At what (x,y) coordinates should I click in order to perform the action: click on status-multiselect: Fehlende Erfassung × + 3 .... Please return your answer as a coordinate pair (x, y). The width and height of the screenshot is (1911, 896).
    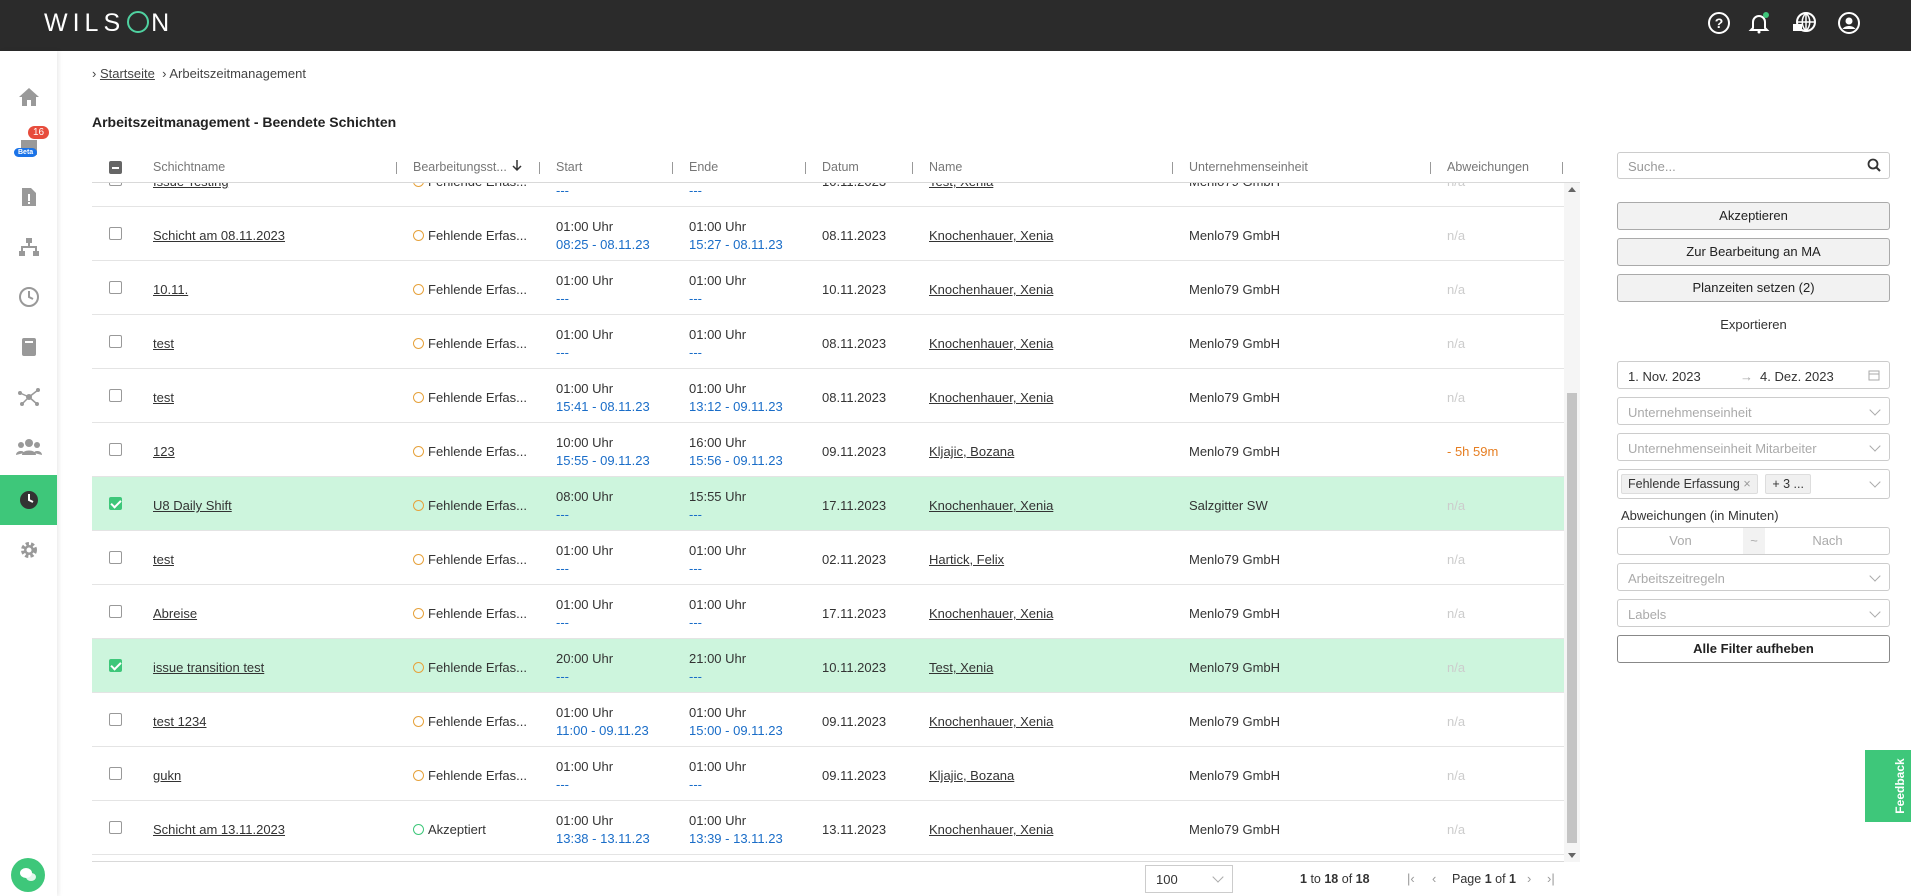
    Looking at the image, I should click on (1753, 484).